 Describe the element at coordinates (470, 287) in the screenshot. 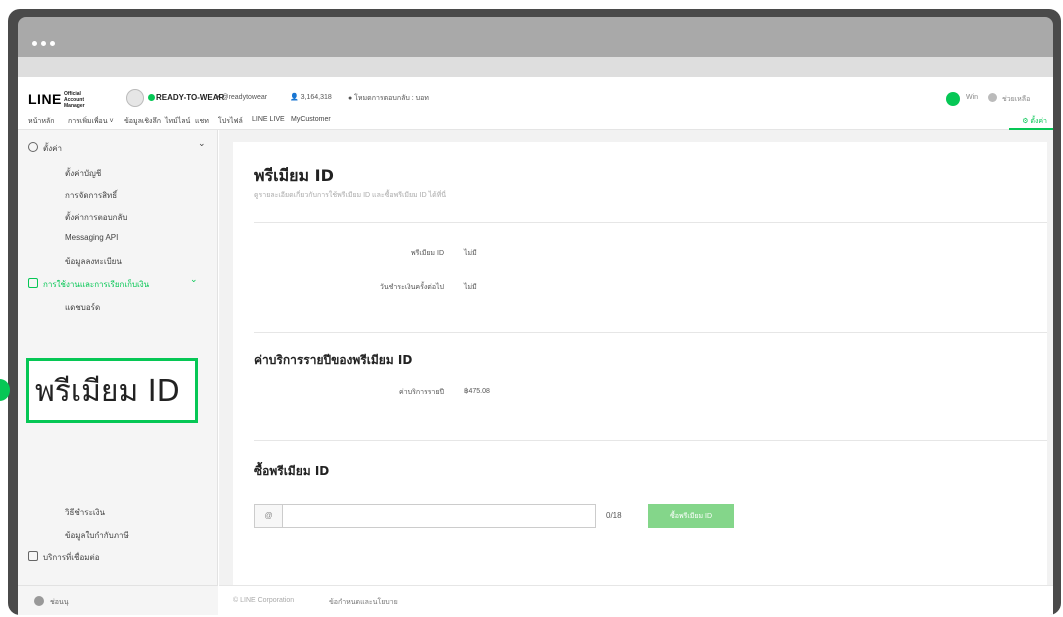

I see `next-payment-value: ไม่มี` at that location.